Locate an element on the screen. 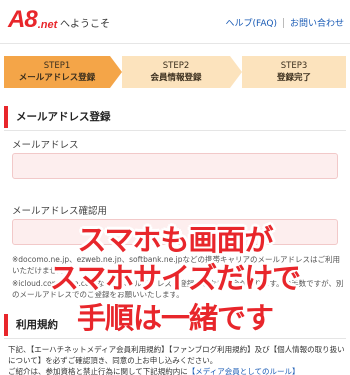 This screenshot has width=350, height=375. step-label: 登録完了 is located at coordinates (293, 78).